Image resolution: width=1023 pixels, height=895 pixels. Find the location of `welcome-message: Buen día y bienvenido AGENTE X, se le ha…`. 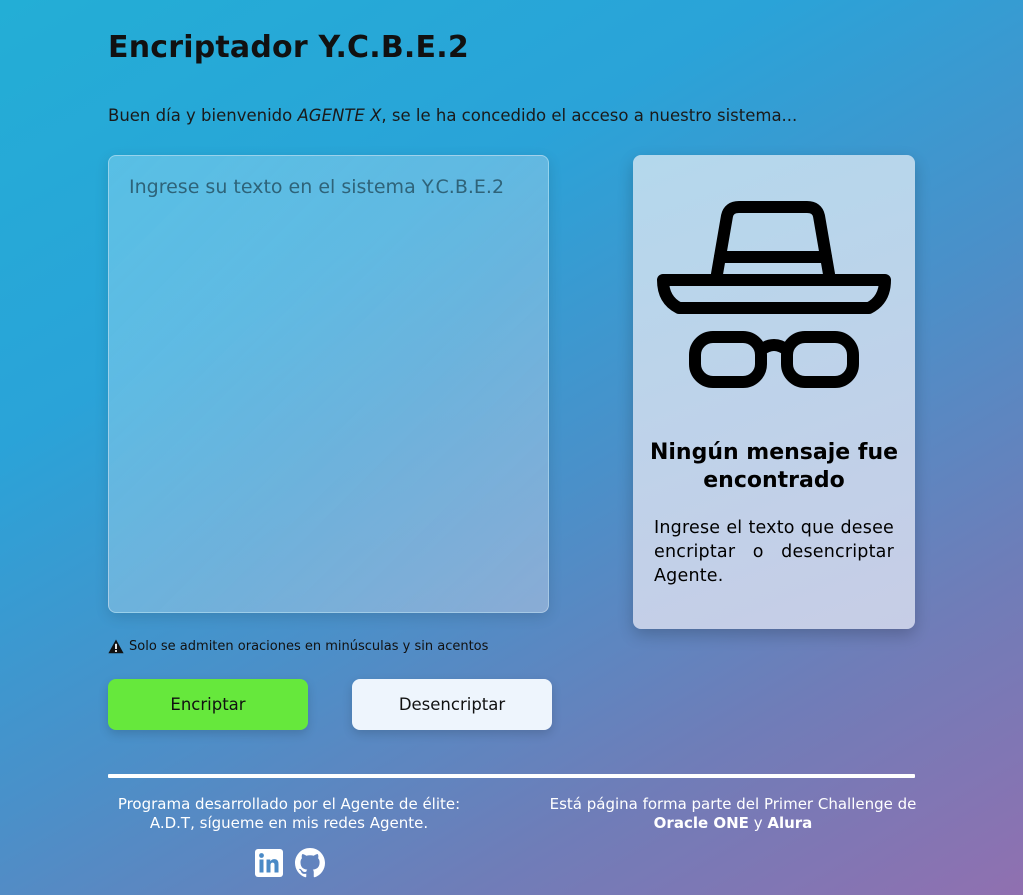

welcome-message: Buen día y bienvenido AGENTE X, se le ha… is located at coordinates (452, 115).